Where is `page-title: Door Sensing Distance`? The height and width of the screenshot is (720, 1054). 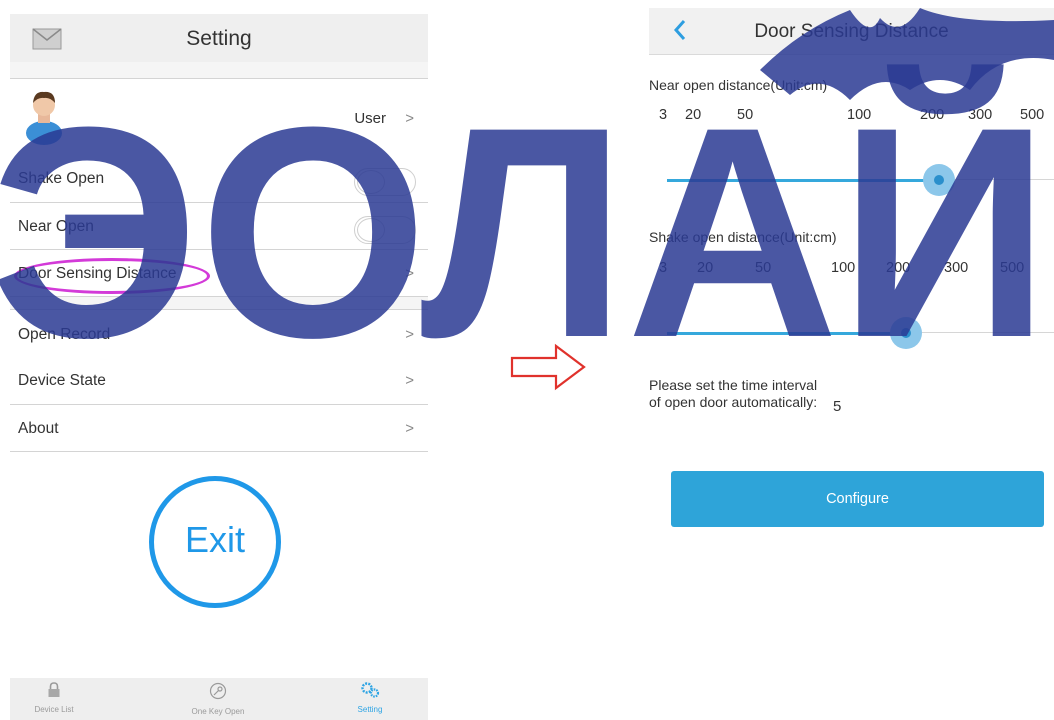
page-title: Door Sensing Distance is located at coordinates (851, 31).